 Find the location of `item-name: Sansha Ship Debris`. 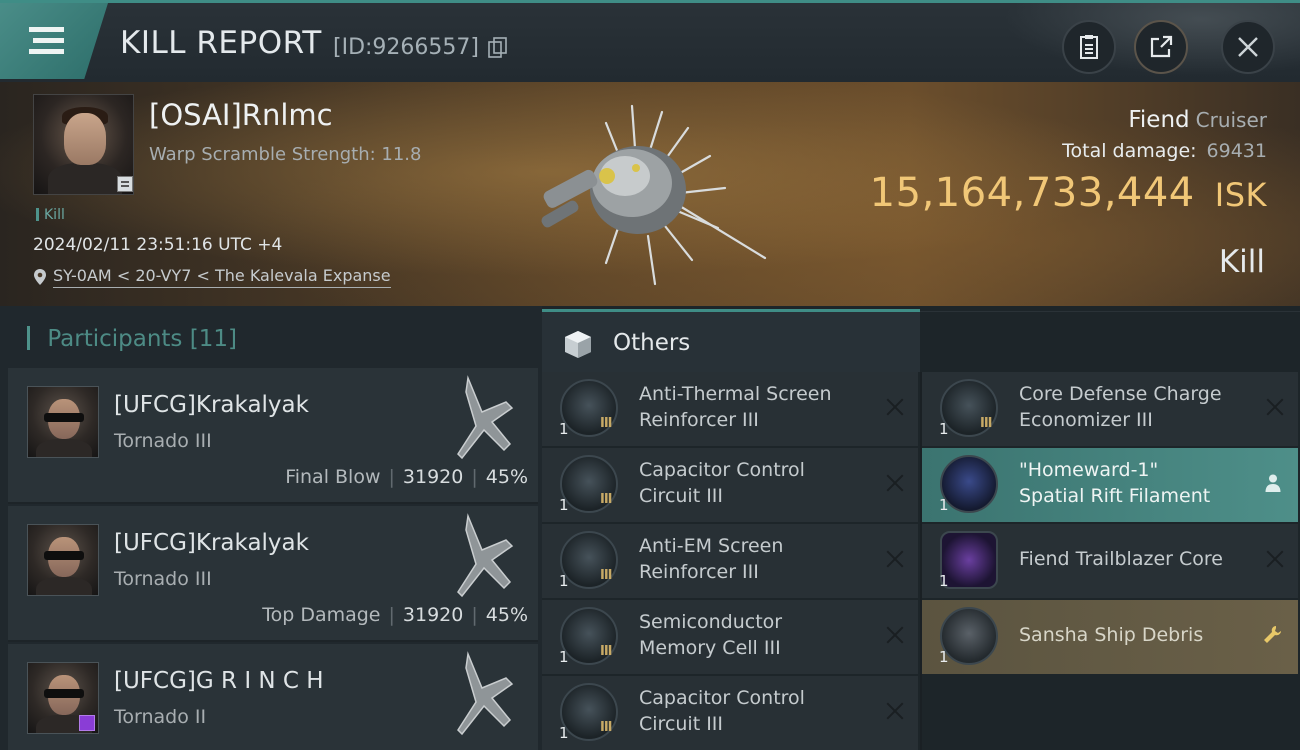

item-name: Sansha Ship Debris is located at coordinates (1111, 635).